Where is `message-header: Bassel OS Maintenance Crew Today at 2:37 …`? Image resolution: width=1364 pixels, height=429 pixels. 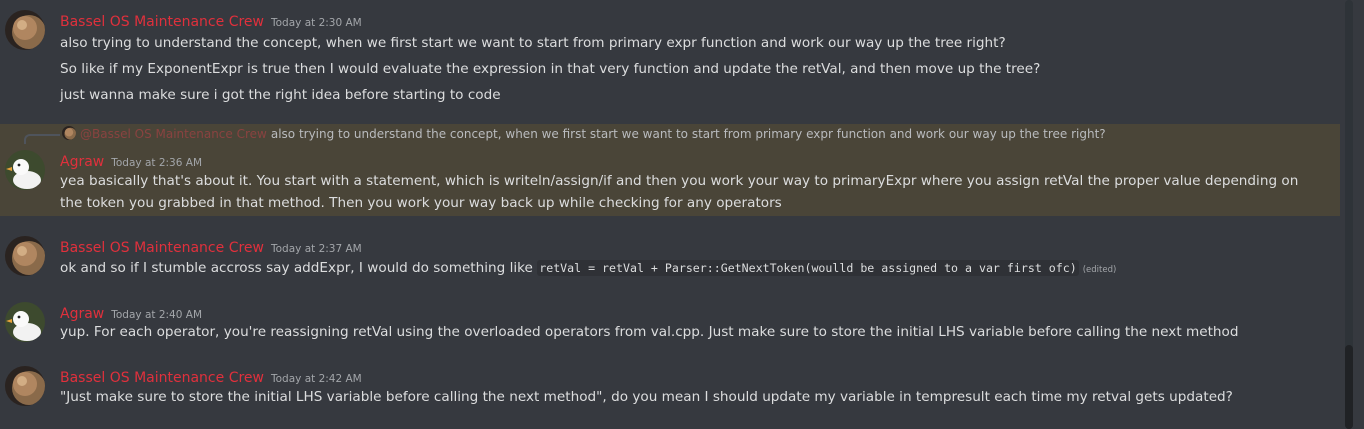
message-header: Bassel OS Maintenance Crew Today at 2:37 … is located at coordinates (211, 246).